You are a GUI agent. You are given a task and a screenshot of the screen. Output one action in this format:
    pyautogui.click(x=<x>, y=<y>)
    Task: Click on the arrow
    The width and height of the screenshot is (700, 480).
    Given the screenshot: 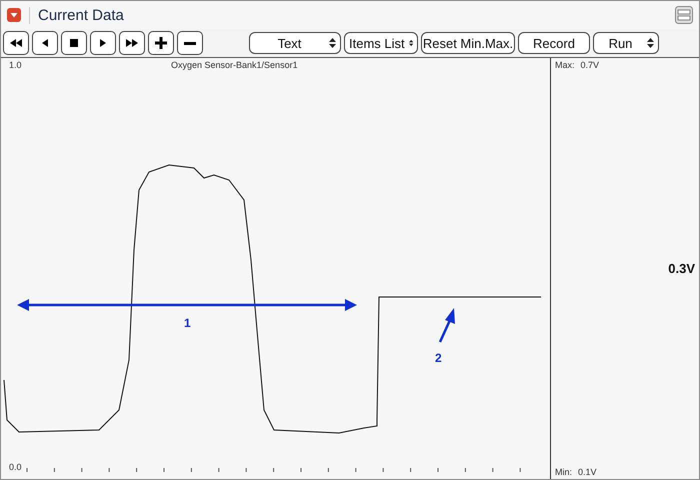 What is the action you would take?
    pyautogui.click(x=446, y=325)
    